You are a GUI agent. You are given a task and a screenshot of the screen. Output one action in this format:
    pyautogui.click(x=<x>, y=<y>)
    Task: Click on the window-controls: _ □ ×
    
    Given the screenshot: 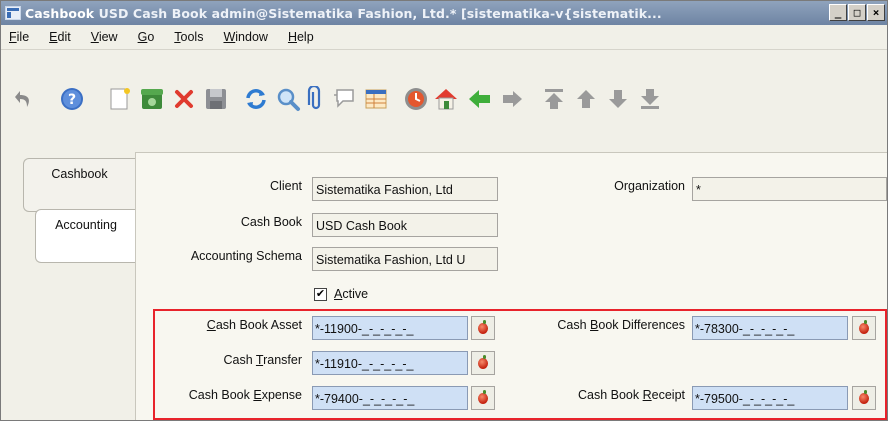 What is the action you would take?
    pyautogui.click(x=857, y=12)
    